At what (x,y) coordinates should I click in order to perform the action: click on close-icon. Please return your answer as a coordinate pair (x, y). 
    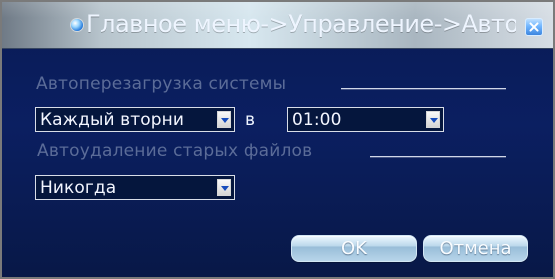
    Looking at the image, I should click on (534, 27).